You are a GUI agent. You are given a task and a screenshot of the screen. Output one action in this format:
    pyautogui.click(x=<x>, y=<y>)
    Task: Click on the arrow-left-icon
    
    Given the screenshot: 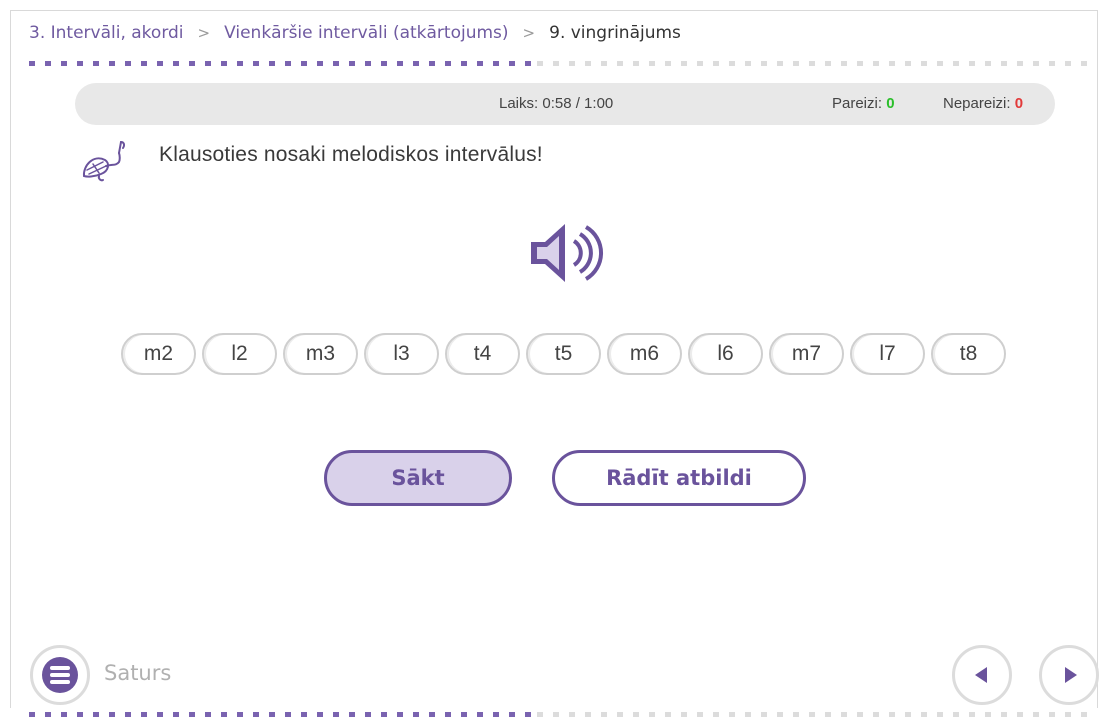 What is the action you would take?
    pyautogui.click(x=980, y=675)
    